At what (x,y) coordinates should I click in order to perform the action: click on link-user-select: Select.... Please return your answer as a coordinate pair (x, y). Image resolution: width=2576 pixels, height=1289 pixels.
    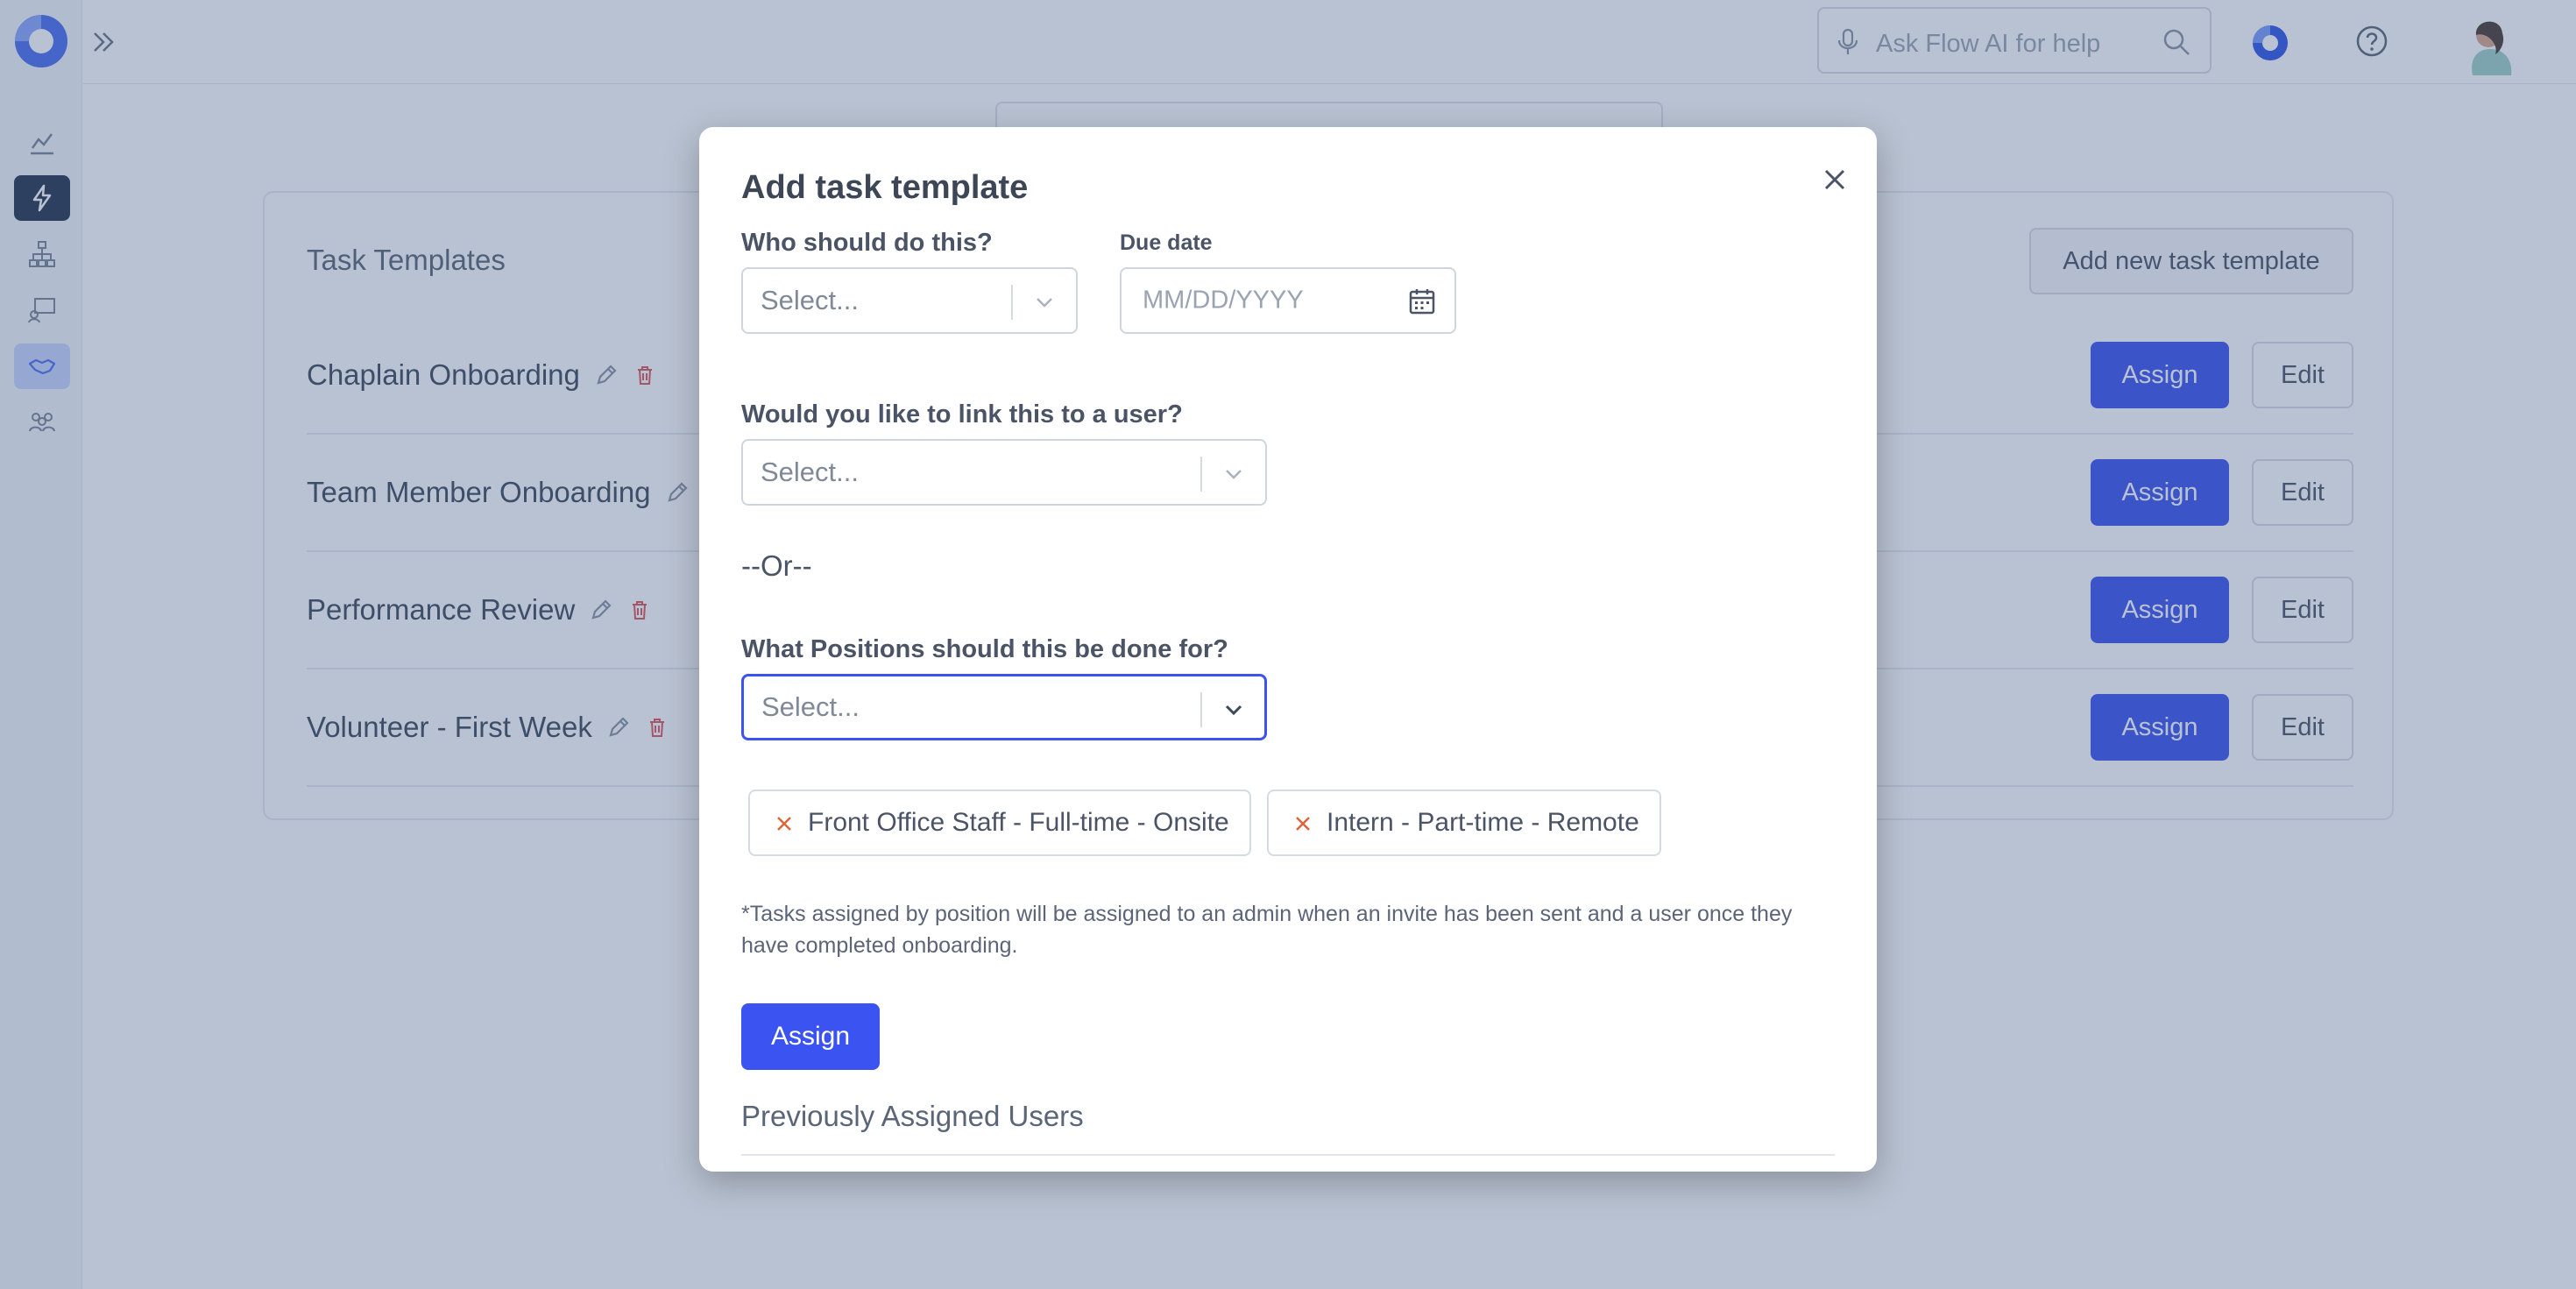
    Looking at the image, I should click on (1004, 472).